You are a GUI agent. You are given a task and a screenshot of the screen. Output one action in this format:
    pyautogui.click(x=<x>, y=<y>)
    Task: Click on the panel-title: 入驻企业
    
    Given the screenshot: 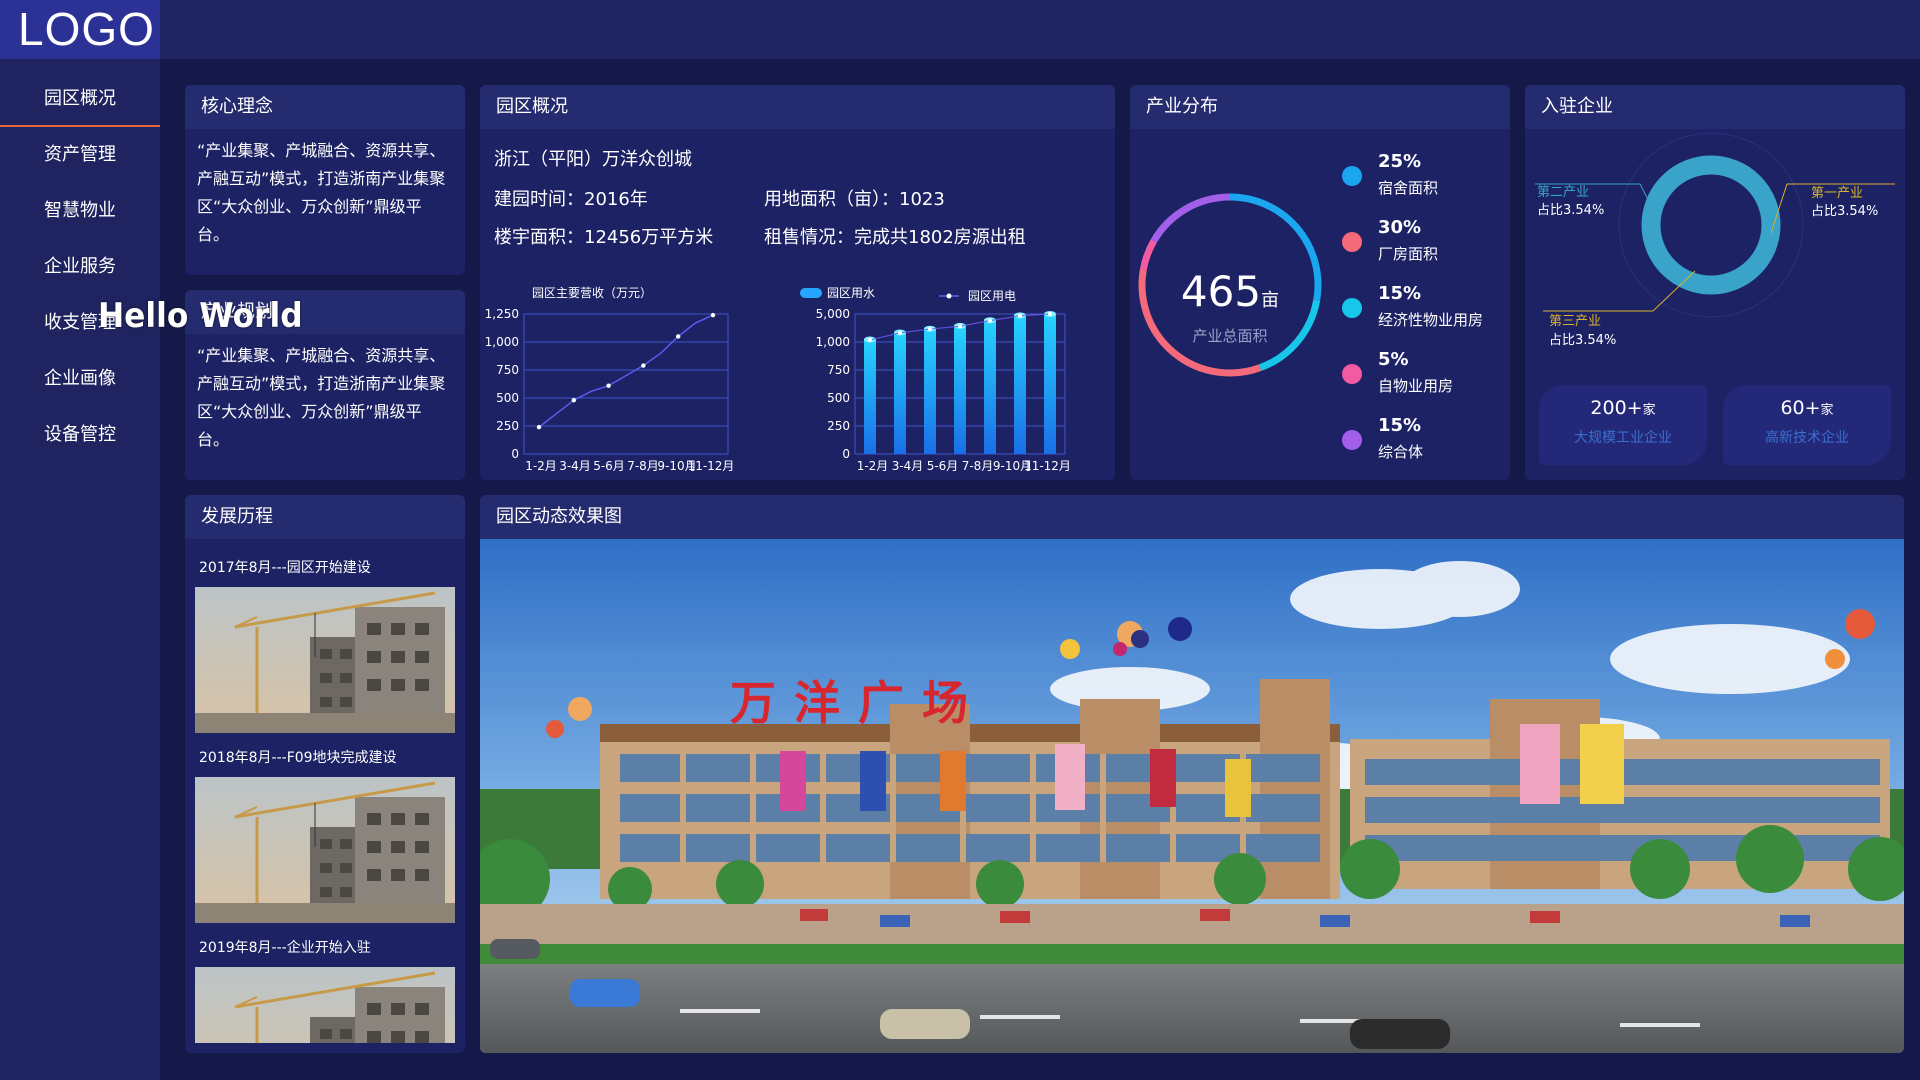 What is the action you would take?
    pyautogui.click(x=1715, y=107)
    